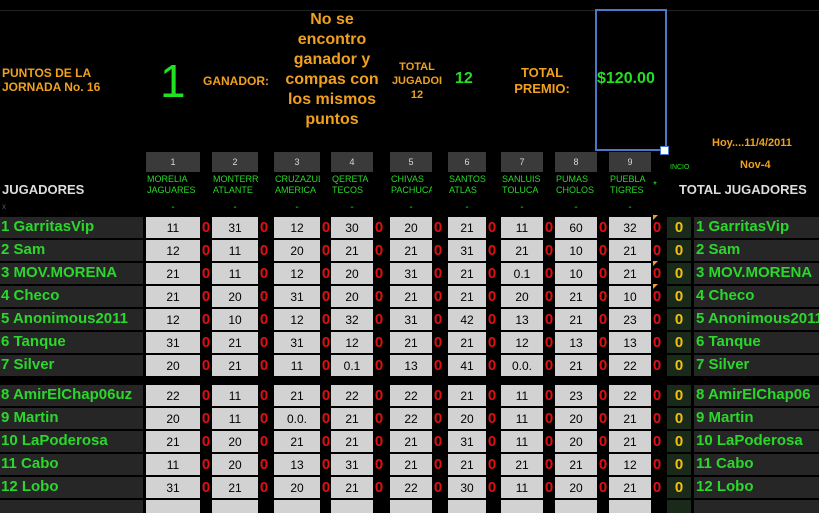 This screenshot has width=819, height=513. I want to click on player-name: 12 Lobo, so click(72, 486).